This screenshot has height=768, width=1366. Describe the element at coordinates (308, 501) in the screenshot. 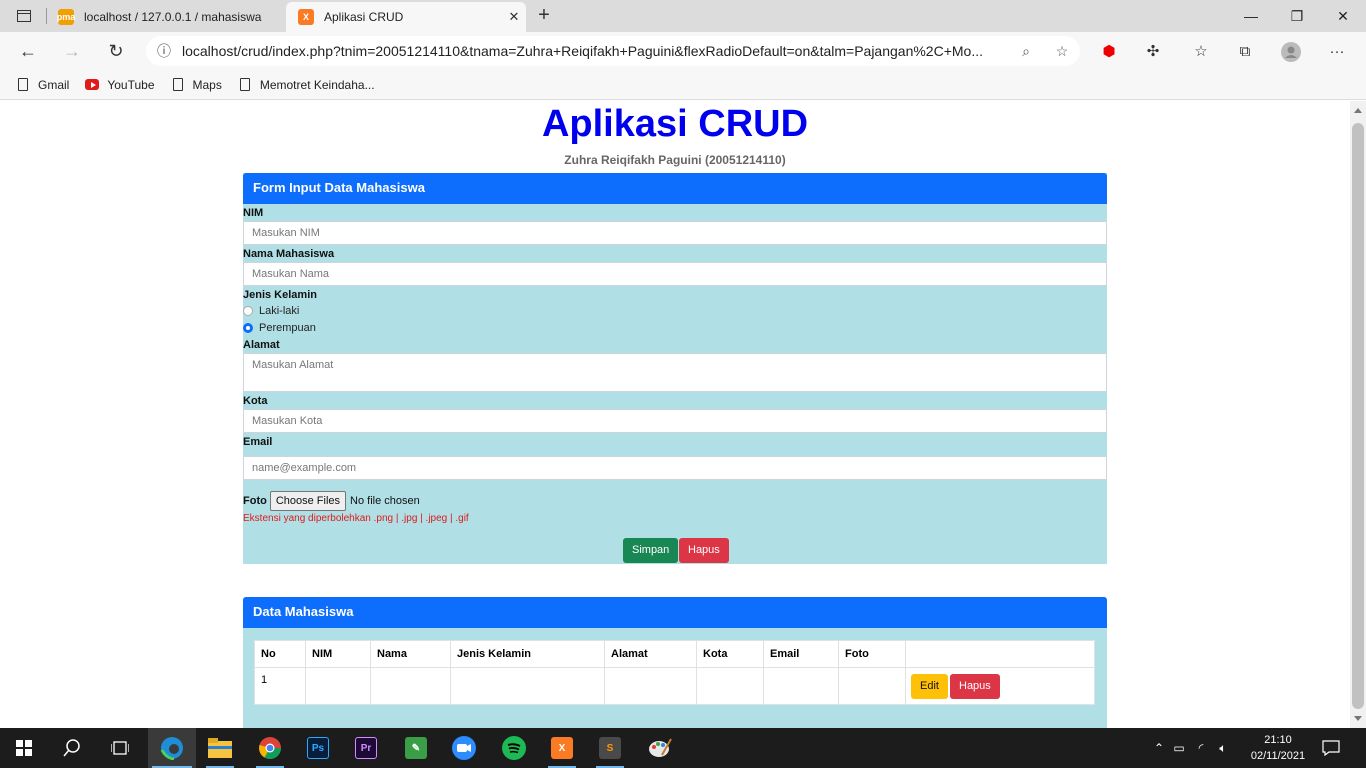

I see `choose-files-button: Choose Files` at that location.